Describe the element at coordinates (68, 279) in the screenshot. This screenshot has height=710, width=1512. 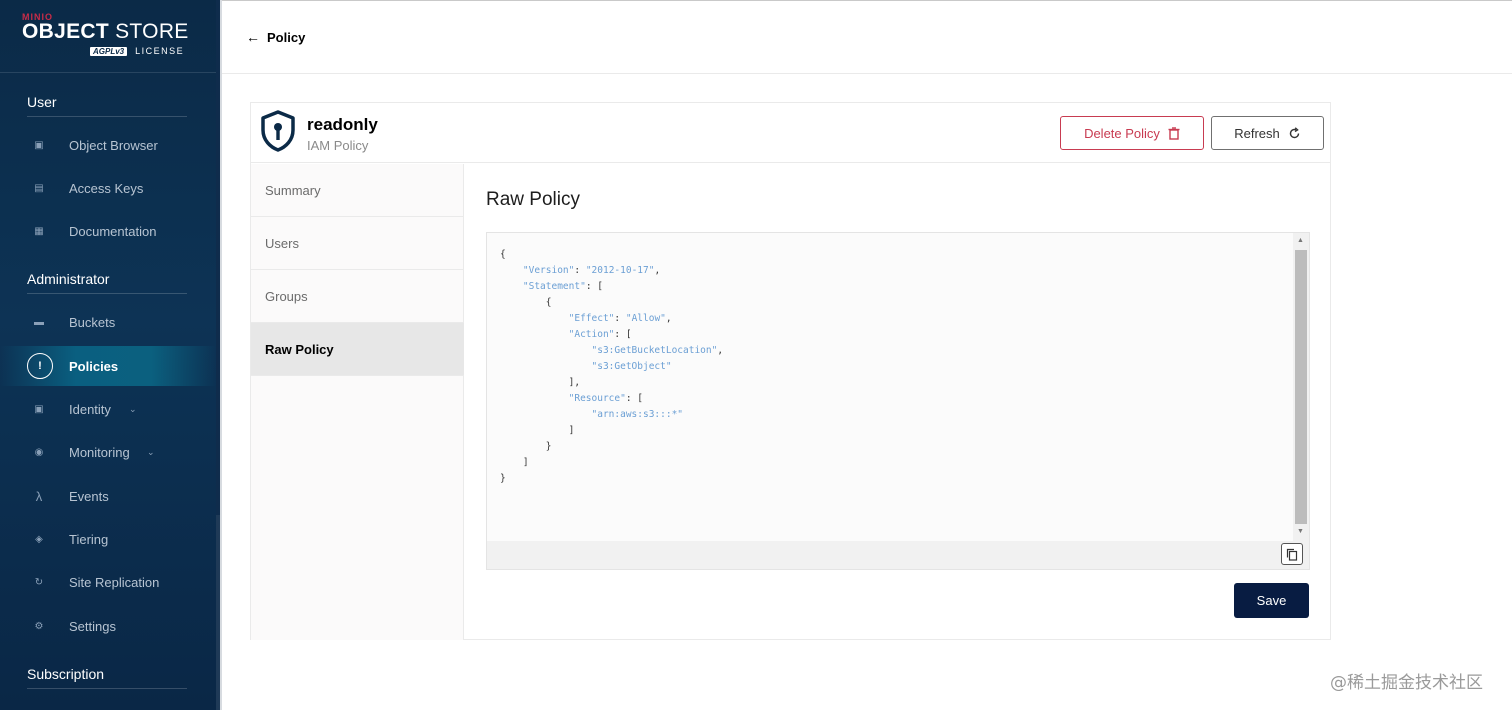
I see `section-title-administrator: Administrator` at that location.